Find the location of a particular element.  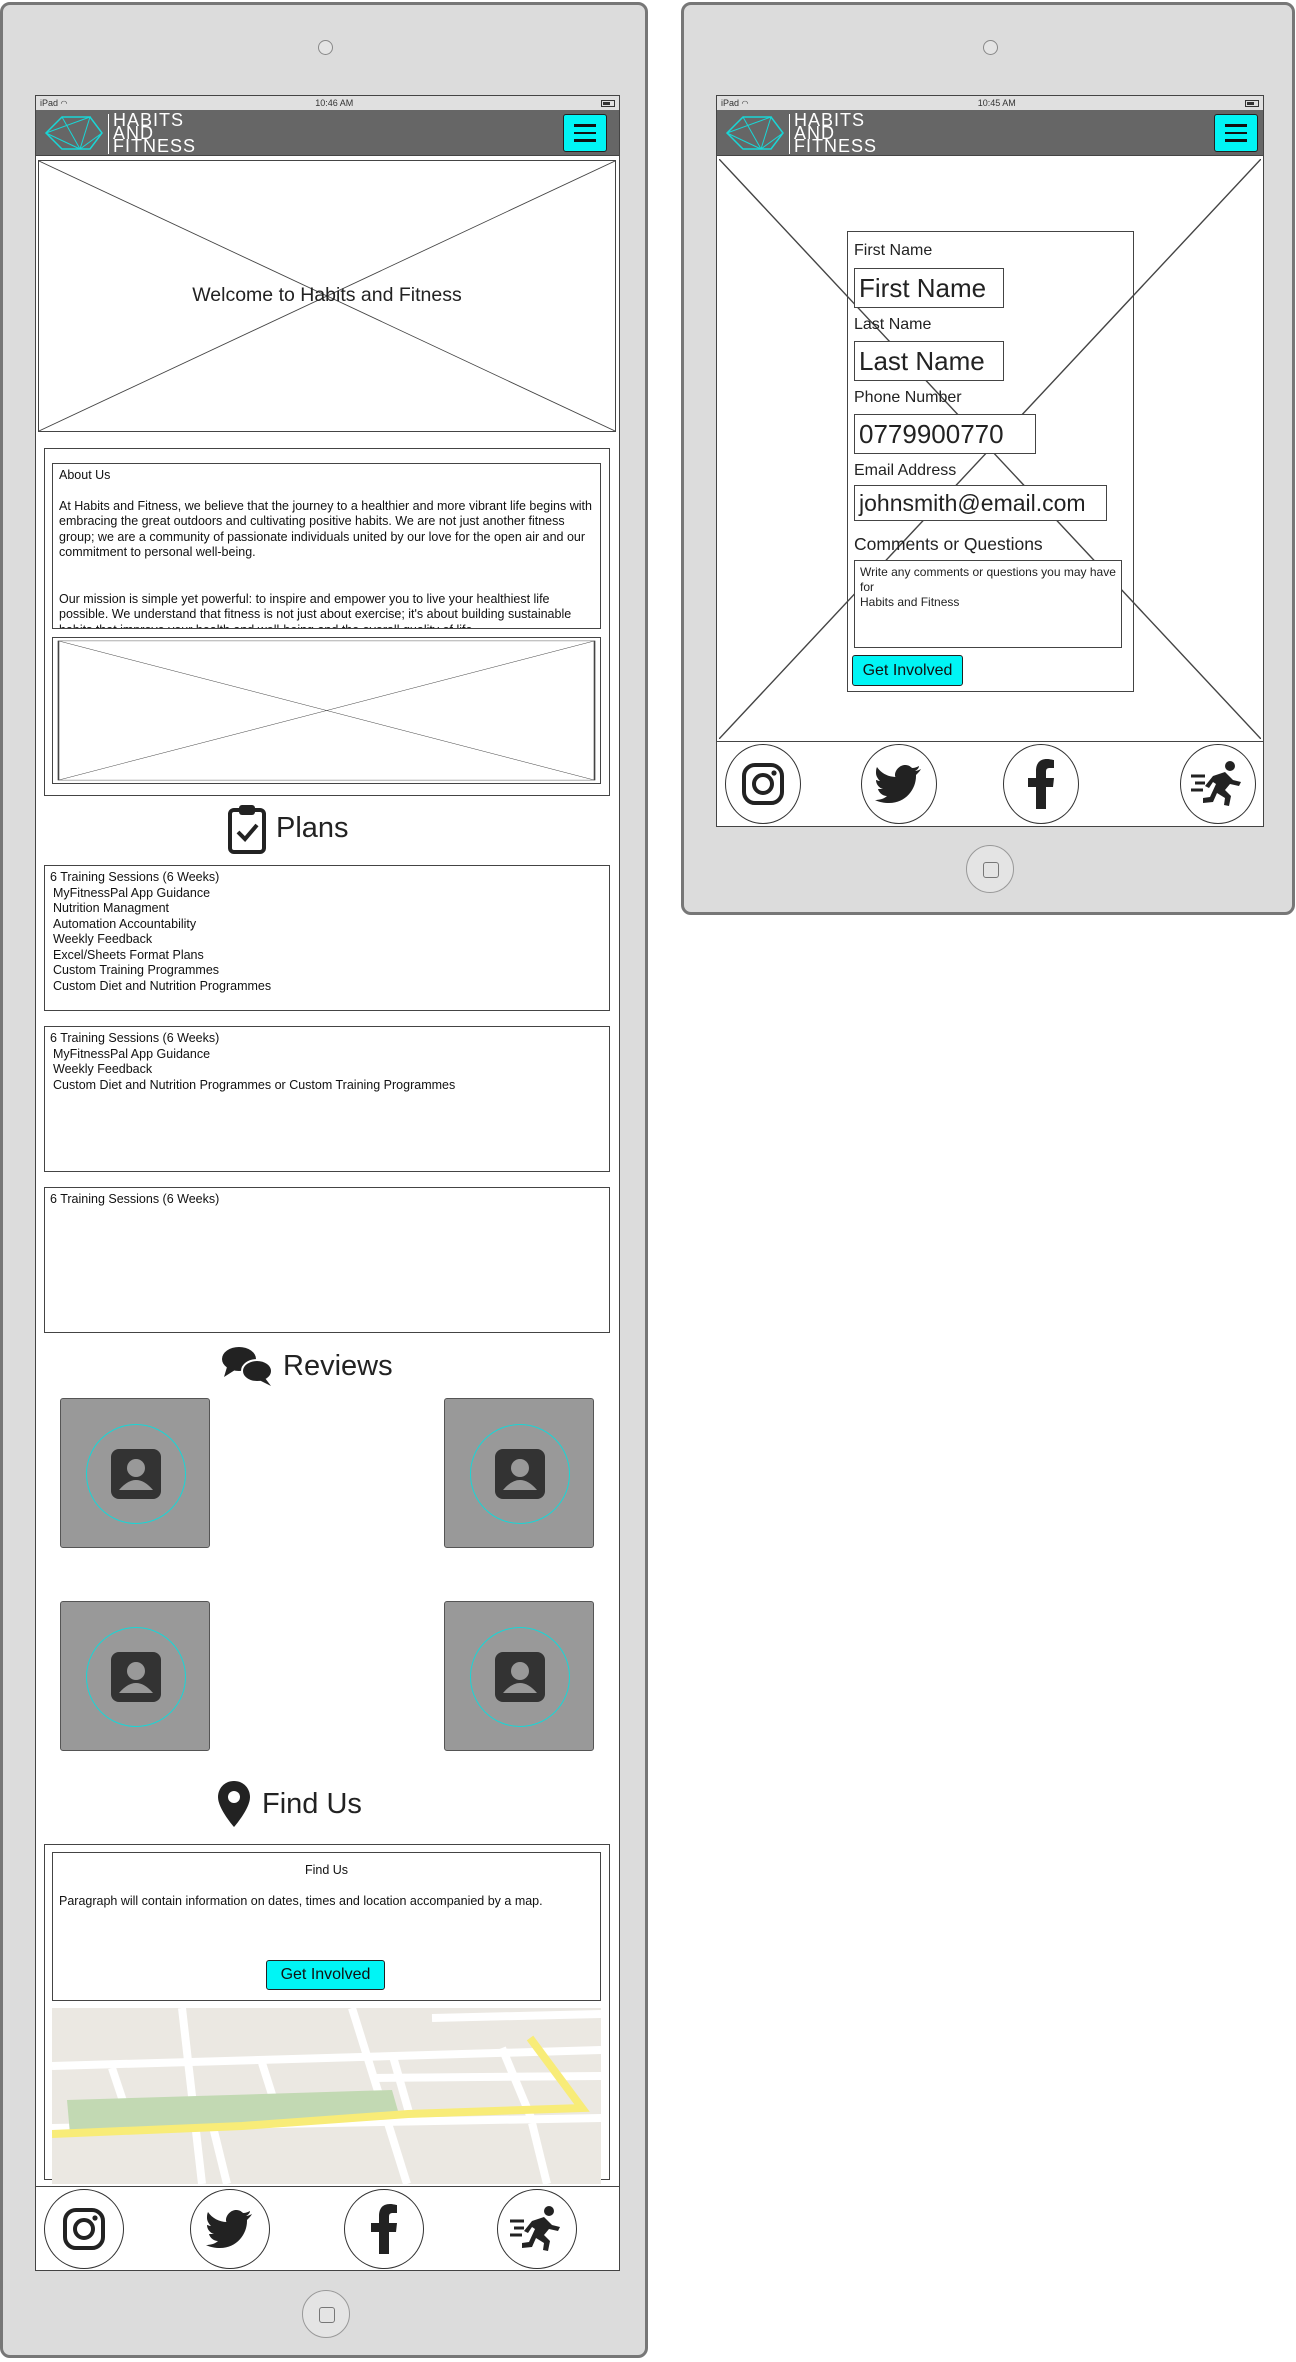

email-label: Email Address is located at coordinates (905, 470).